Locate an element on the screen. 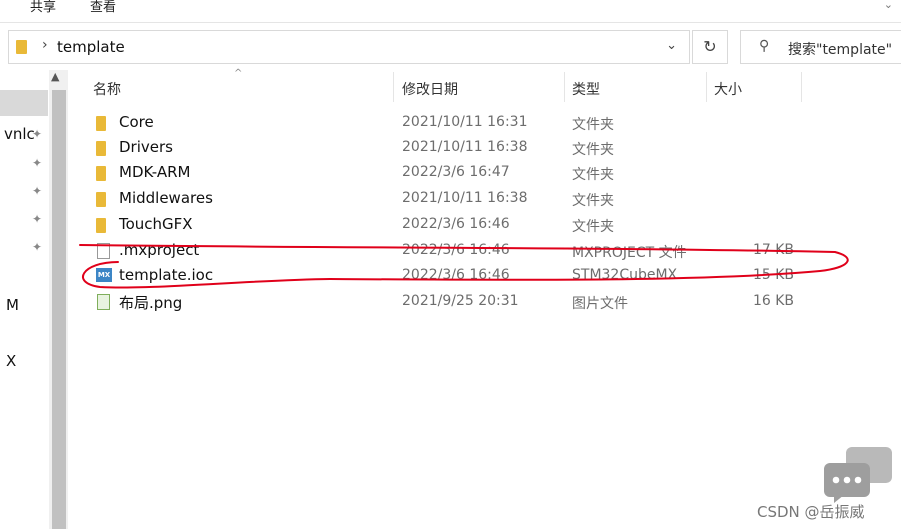  expand-ribbon-icon: ⌄ is located at coordinates (888, 5).